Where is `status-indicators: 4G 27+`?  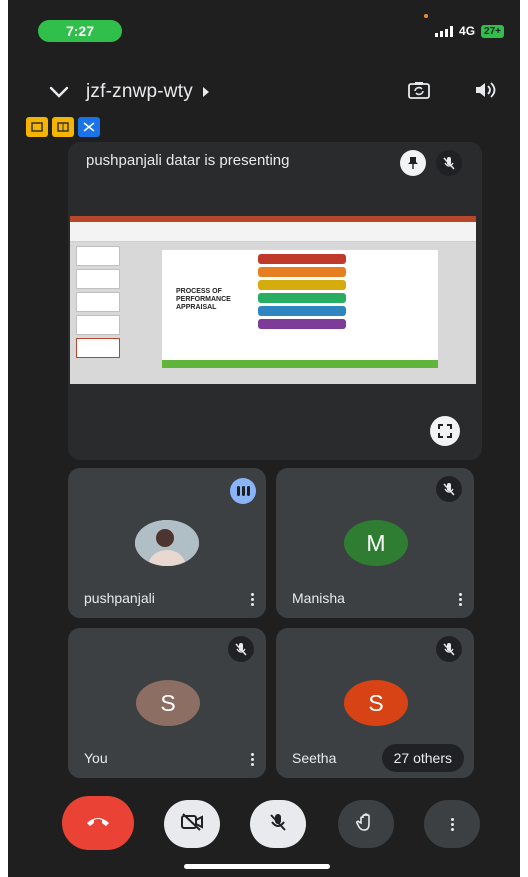 status-indicators: 4G 27+ is located at coordinates (469, 31).